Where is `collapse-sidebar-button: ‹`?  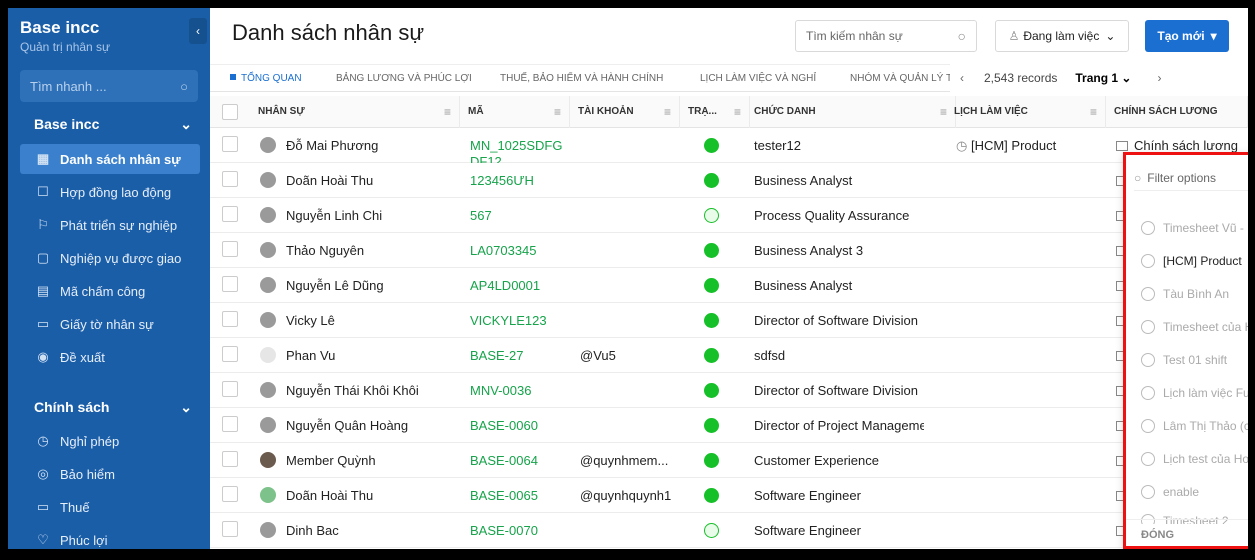
collapse-sidebar-button: ‹ is located at coordinates (198, 31).